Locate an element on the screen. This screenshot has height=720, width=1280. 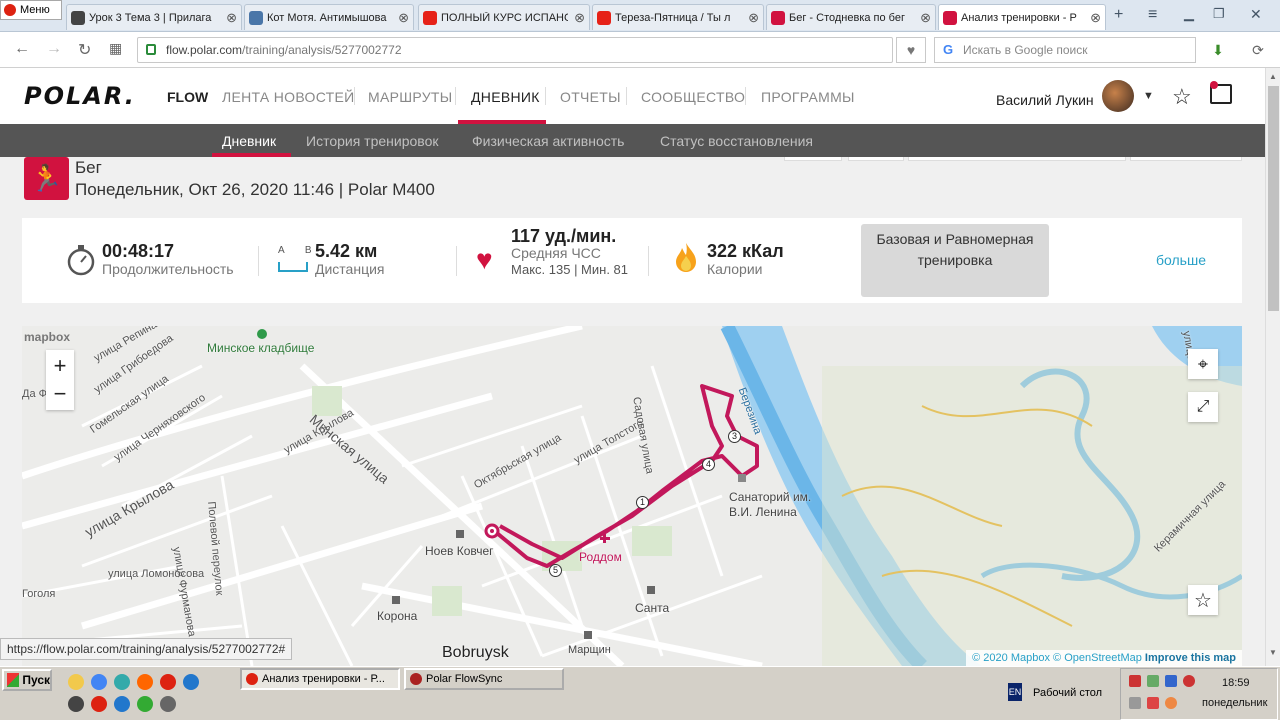
browser-tab: ПОЛНЫЙ КУРС ИСПАНС ⊗ is located at coordinates (504, 17).